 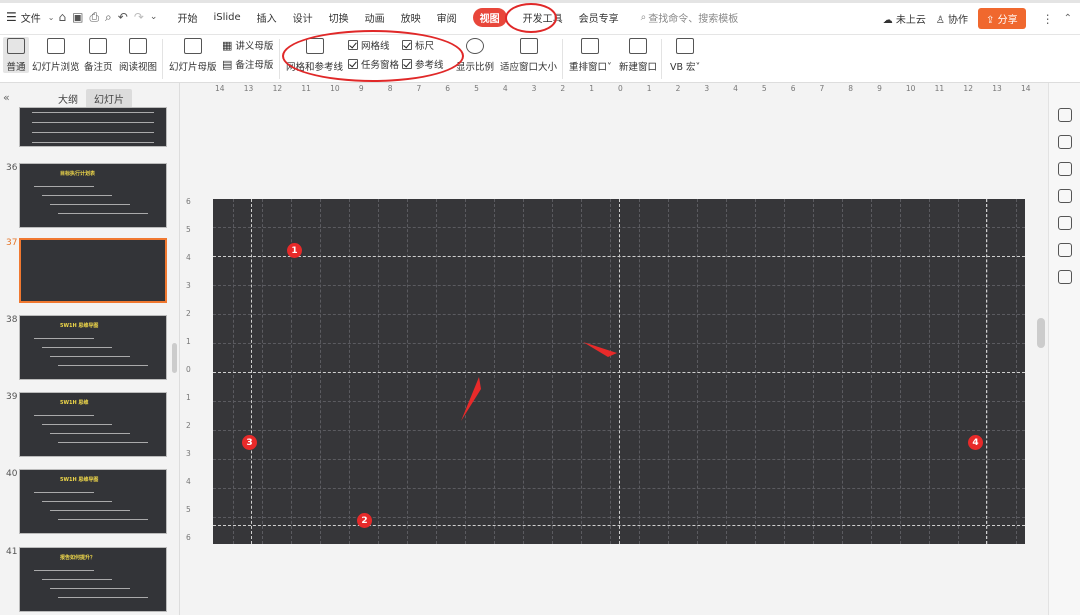 I want to click on annotation-arrows, so click(x=539, y=381).